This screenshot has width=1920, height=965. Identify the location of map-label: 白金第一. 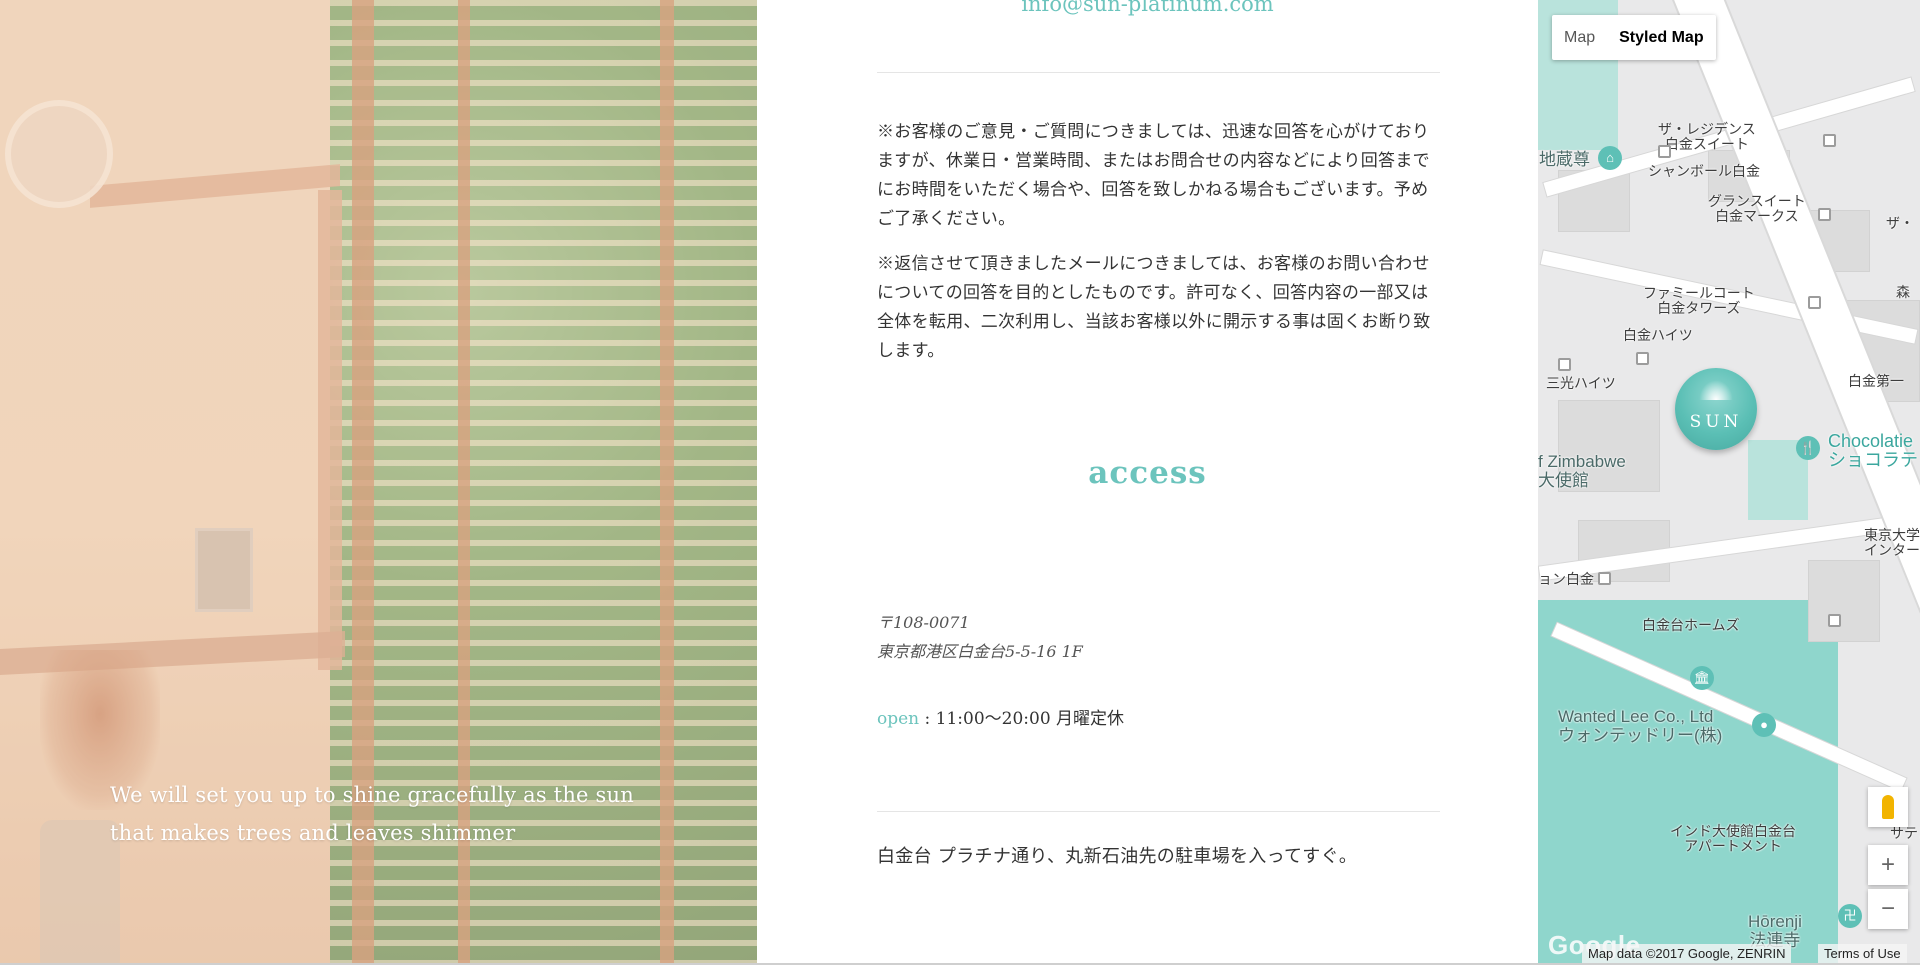
(1876, 381).